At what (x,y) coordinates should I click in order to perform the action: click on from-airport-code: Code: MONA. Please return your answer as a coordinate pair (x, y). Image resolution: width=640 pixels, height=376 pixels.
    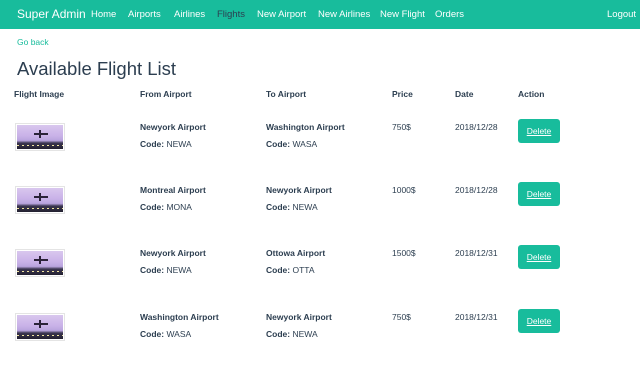
    Looking at the image, I should click on (166, 207).